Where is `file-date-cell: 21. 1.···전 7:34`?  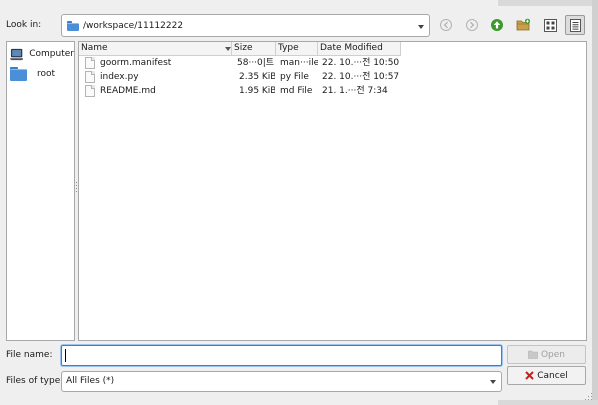 file-date-cell: 21. 1.···전 7:34 is located at coordinates (355, 91).